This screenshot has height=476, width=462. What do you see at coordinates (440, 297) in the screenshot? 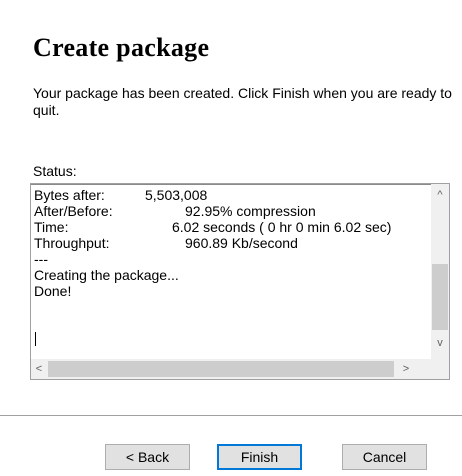
I see `vertical-scroll-thumb` at bounding box center [440, 297].